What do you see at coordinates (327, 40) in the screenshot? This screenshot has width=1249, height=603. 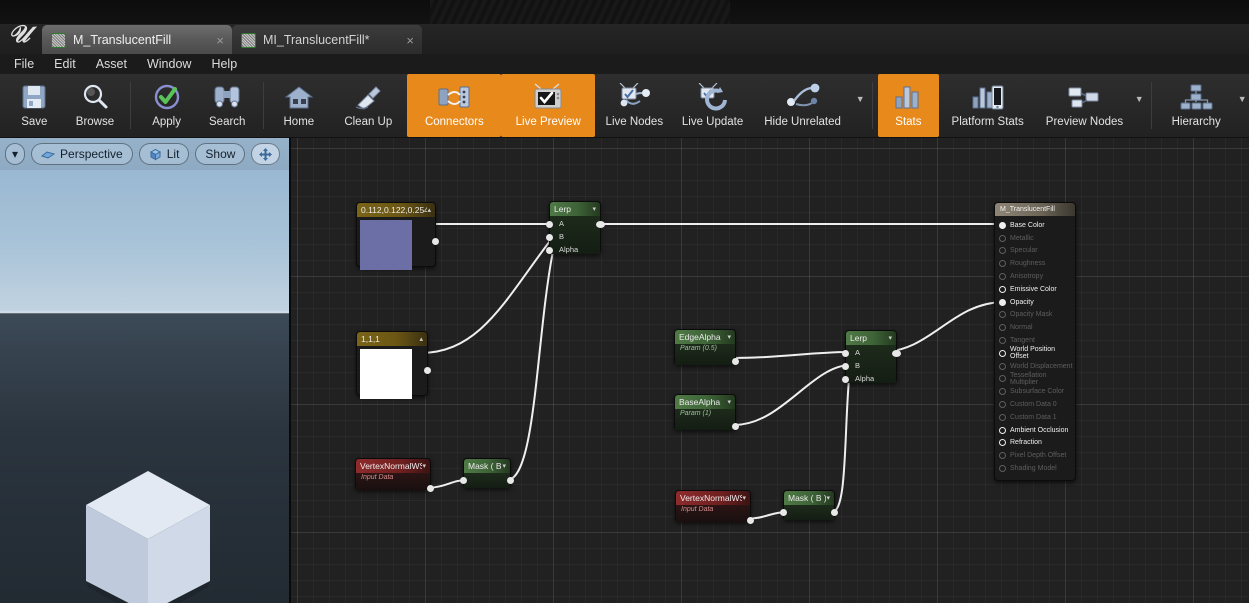 I see `editor-tab-material-instance: MI_TranslucentFill* ×` at bounding box center [327, 40].